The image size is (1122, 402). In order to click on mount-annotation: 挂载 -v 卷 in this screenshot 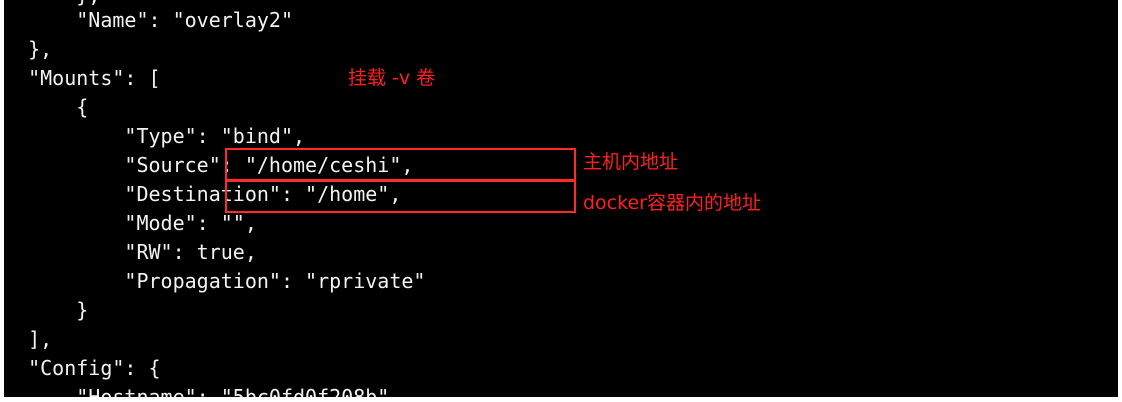, I will do `click(392, 78)`.